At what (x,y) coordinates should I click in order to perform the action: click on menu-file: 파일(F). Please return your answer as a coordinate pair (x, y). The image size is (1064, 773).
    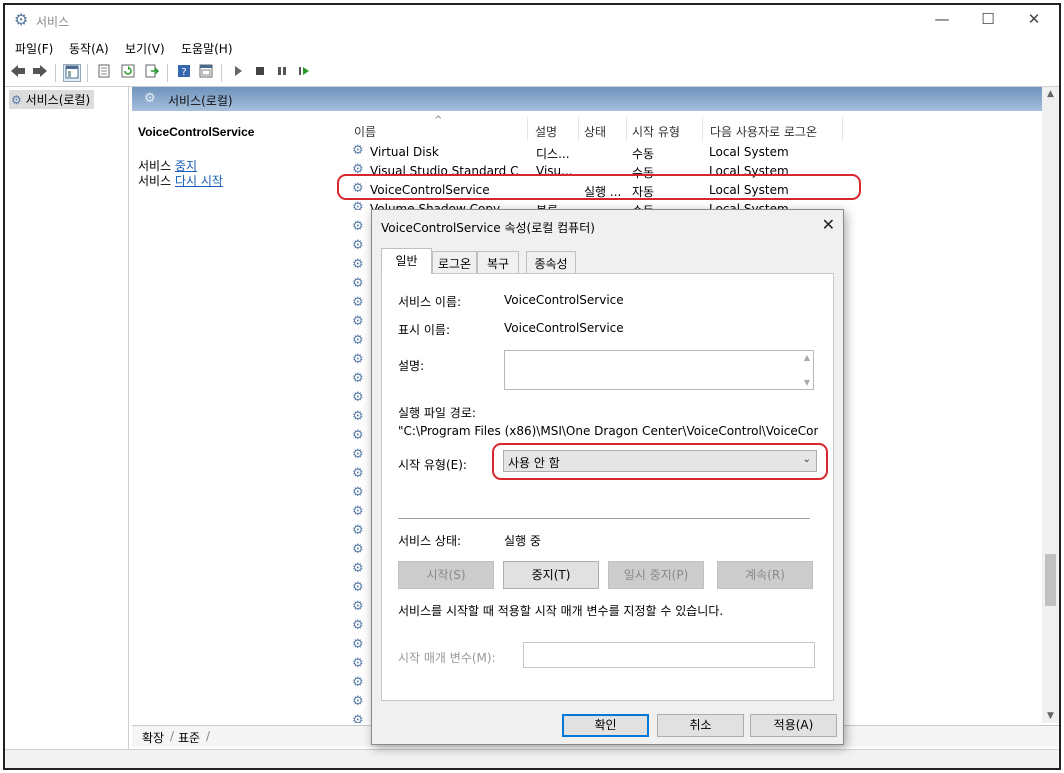
    Looking at the image, I should click on (34, 48).